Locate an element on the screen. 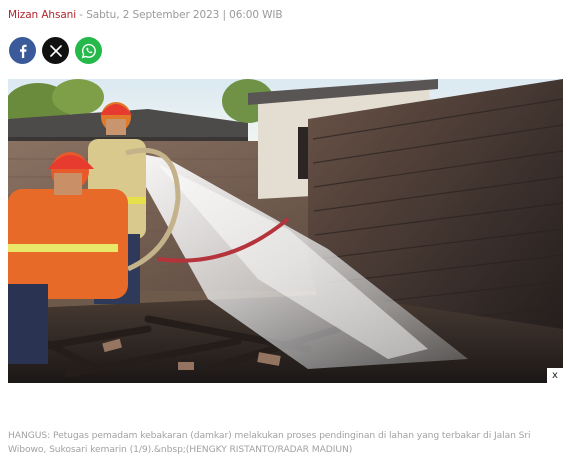  whatsapp-icon is located at coordinates (88, 50).